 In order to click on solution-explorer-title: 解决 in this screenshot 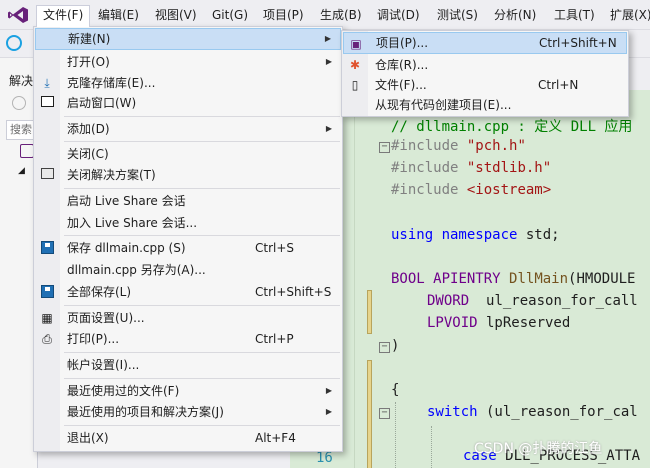, I will do `click(21, 81)`.